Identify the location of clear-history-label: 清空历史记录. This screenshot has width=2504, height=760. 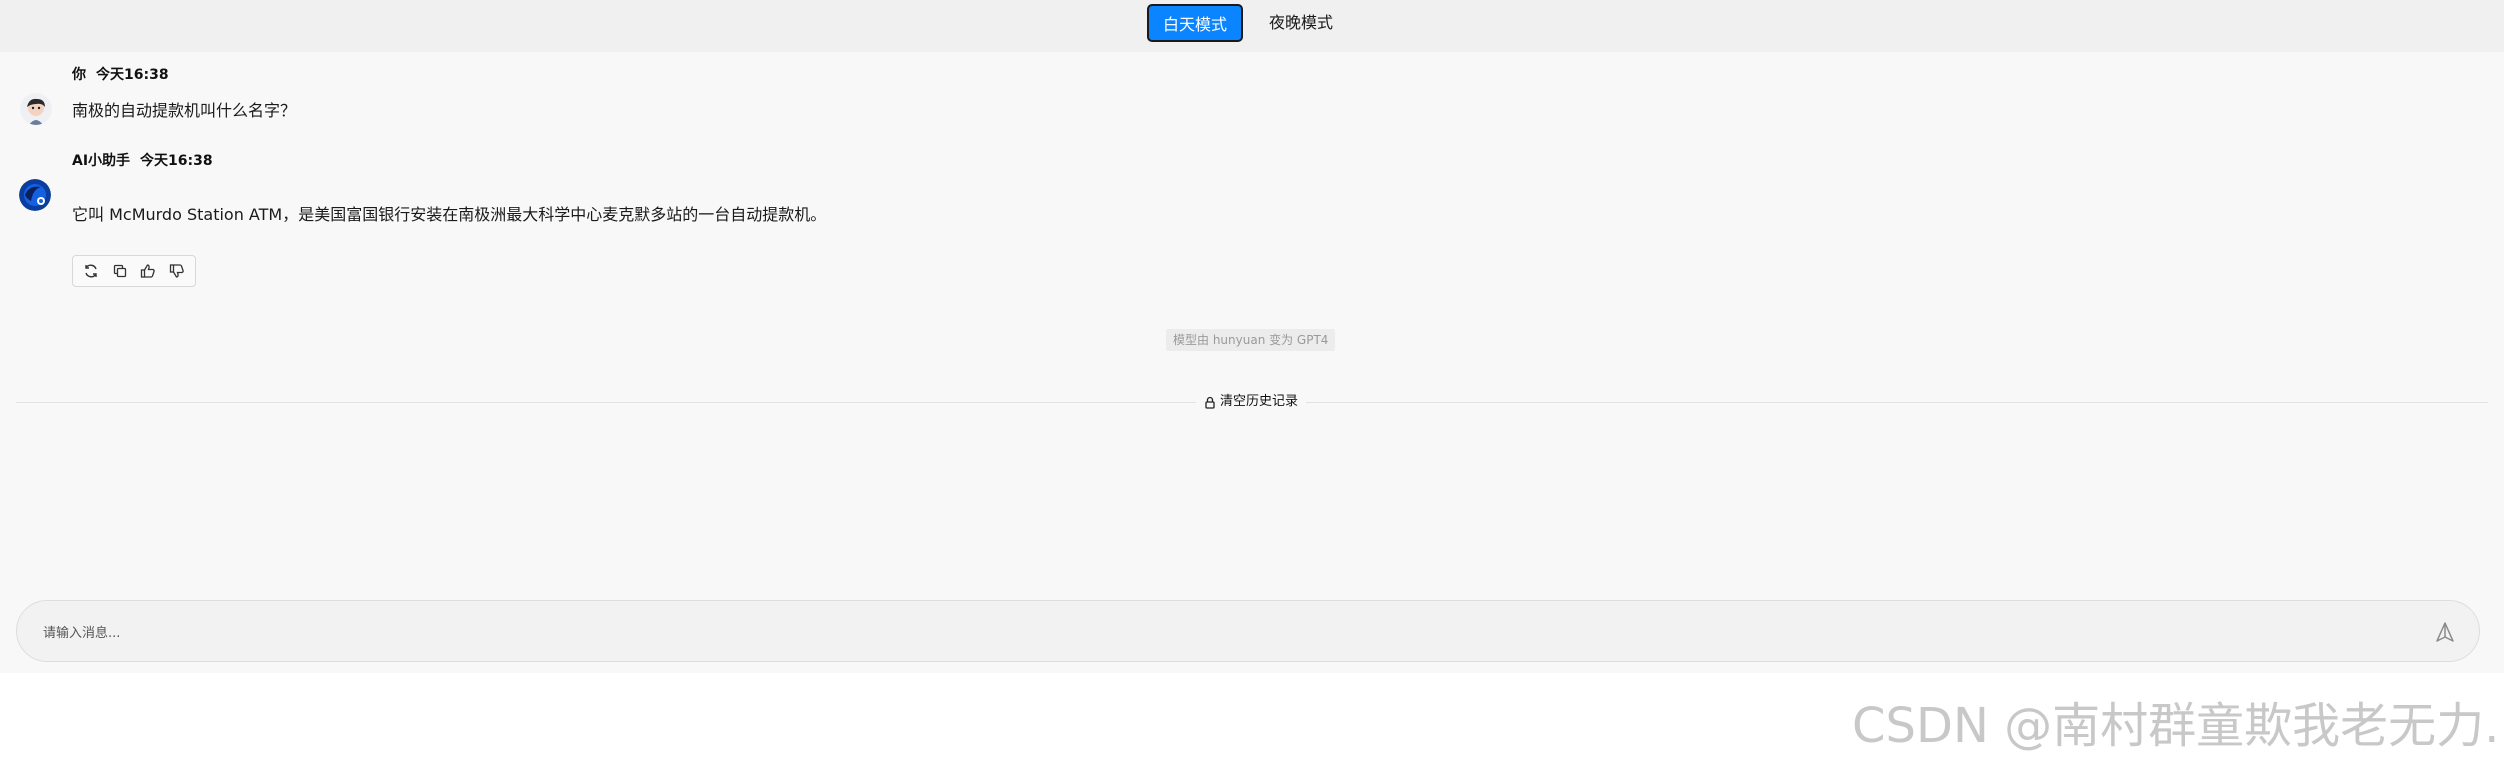
(1259, 401).